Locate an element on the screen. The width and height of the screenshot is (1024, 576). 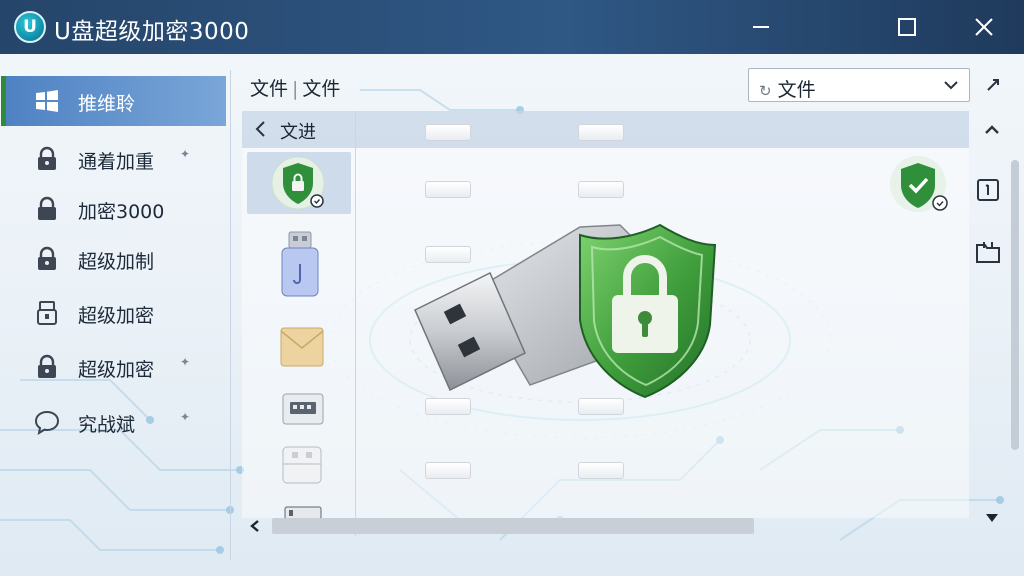
maximize-icon is located at coordinates (907, 27).